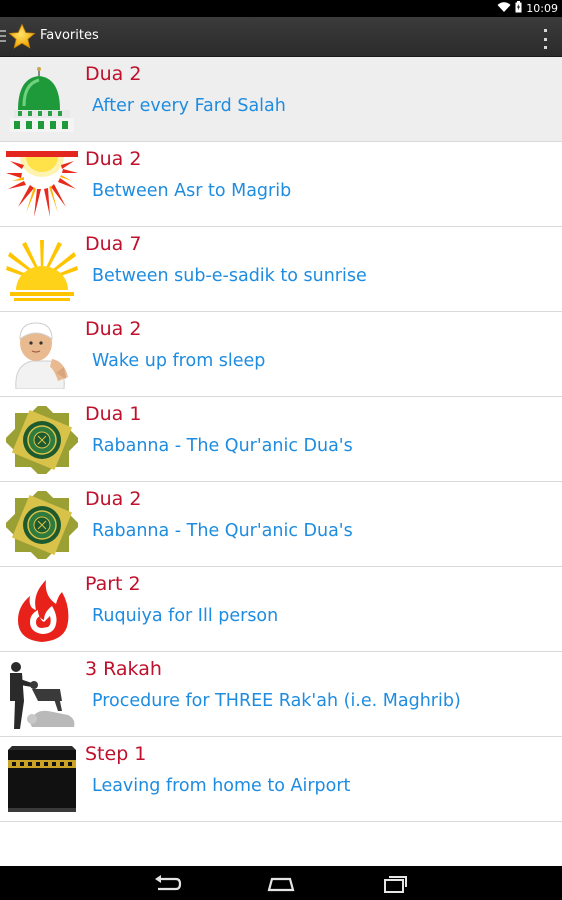 The height and width of the screenshot is (900, 562). What do you see at coordinates (42, 610) in the screenshot?
I see `flame-icon` at bounding box center [42, 610].